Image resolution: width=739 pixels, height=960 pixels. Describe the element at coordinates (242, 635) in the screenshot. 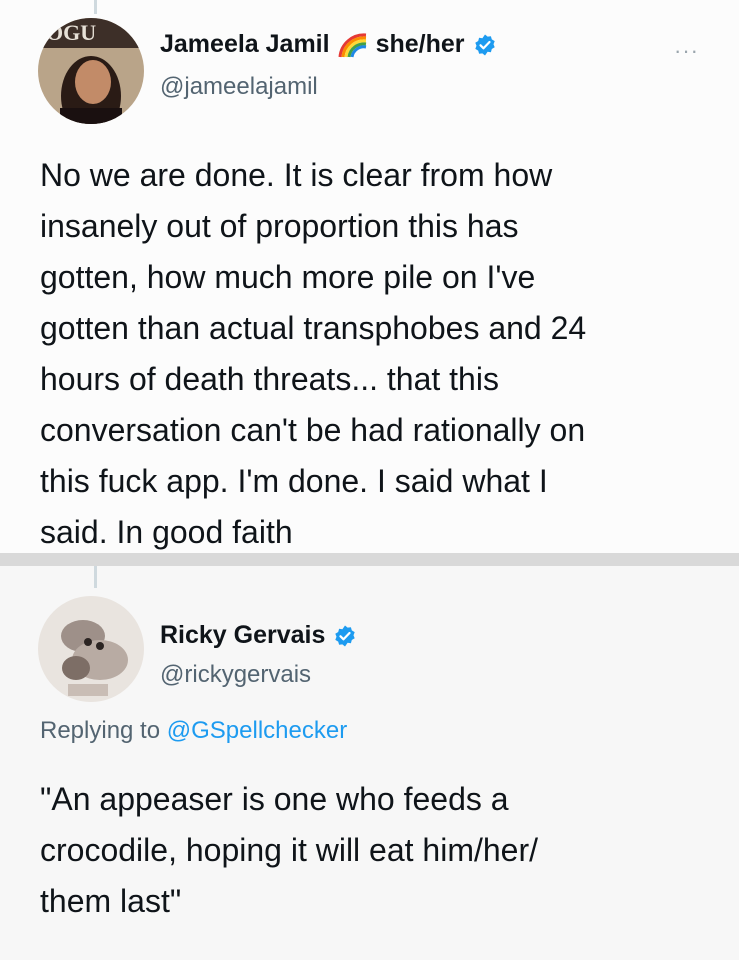

I see `display-name: Ricky Gervais` at that location.